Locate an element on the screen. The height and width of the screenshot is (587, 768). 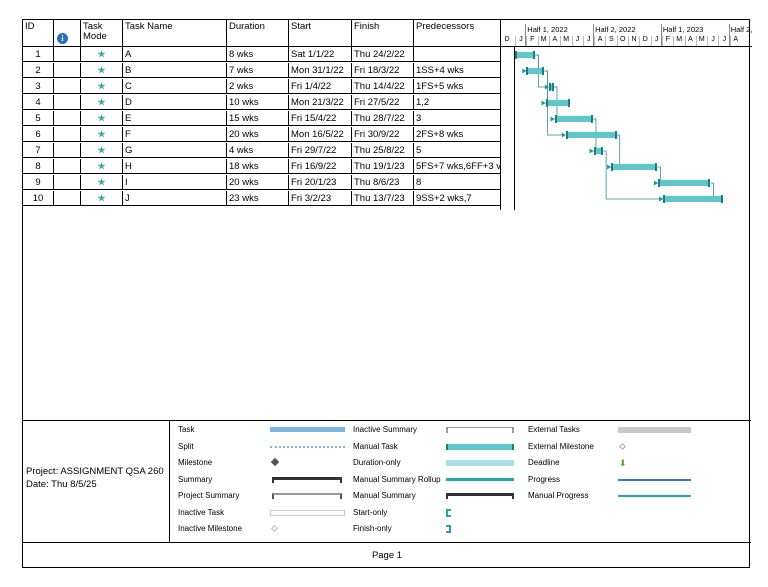
cell-name: E is located at coordinates (175, 118).